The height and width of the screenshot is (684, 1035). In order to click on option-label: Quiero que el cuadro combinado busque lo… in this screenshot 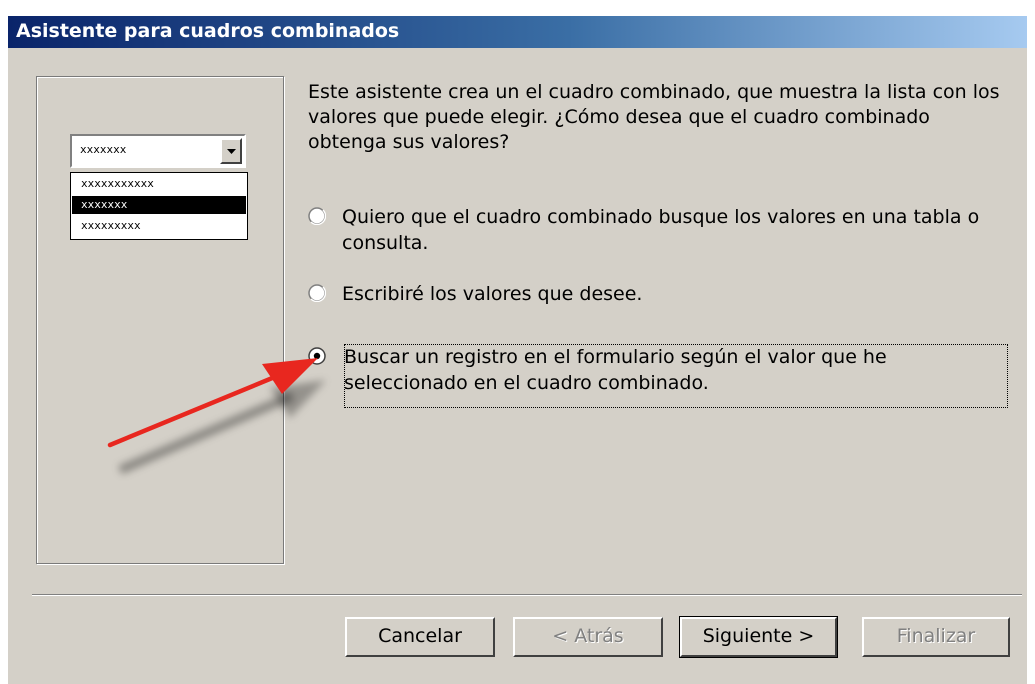, I will do `click(661, 230)`.